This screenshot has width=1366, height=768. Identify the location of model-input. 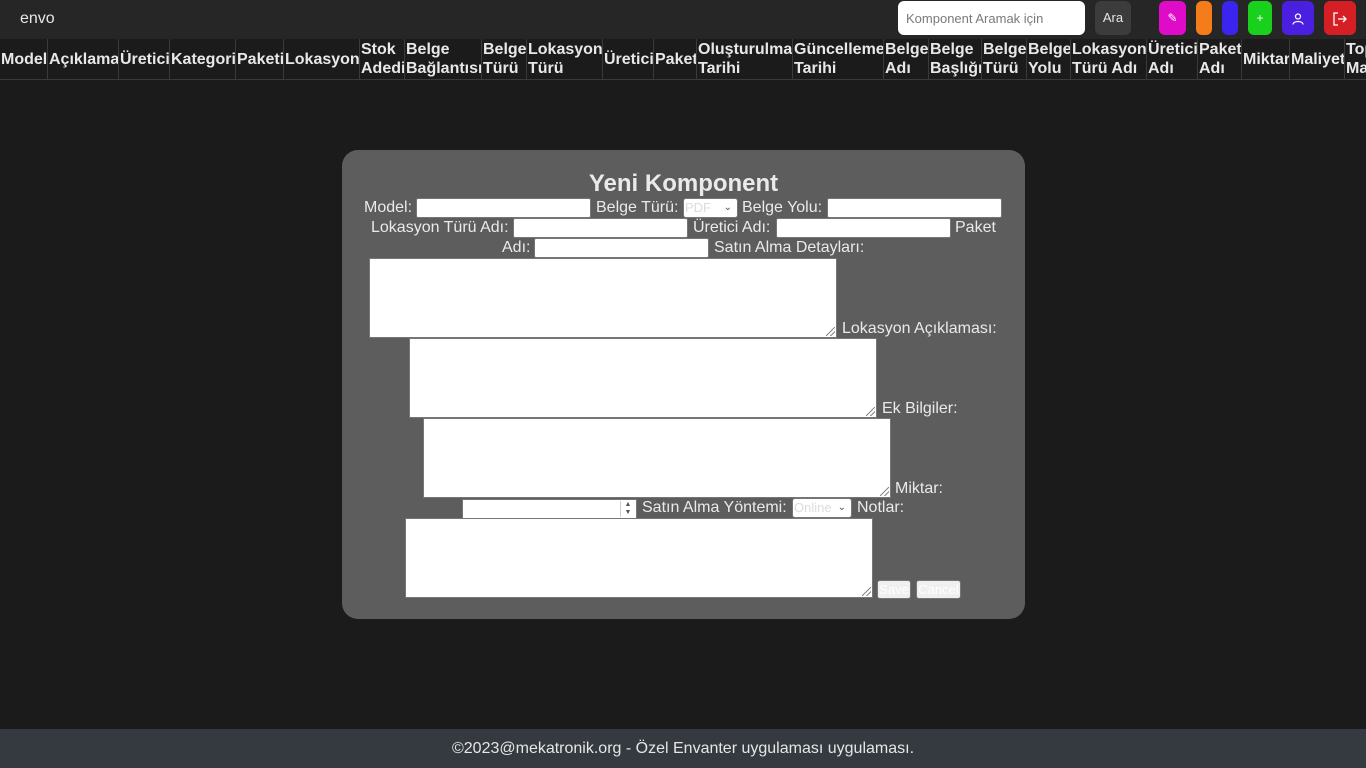
(503, 208).